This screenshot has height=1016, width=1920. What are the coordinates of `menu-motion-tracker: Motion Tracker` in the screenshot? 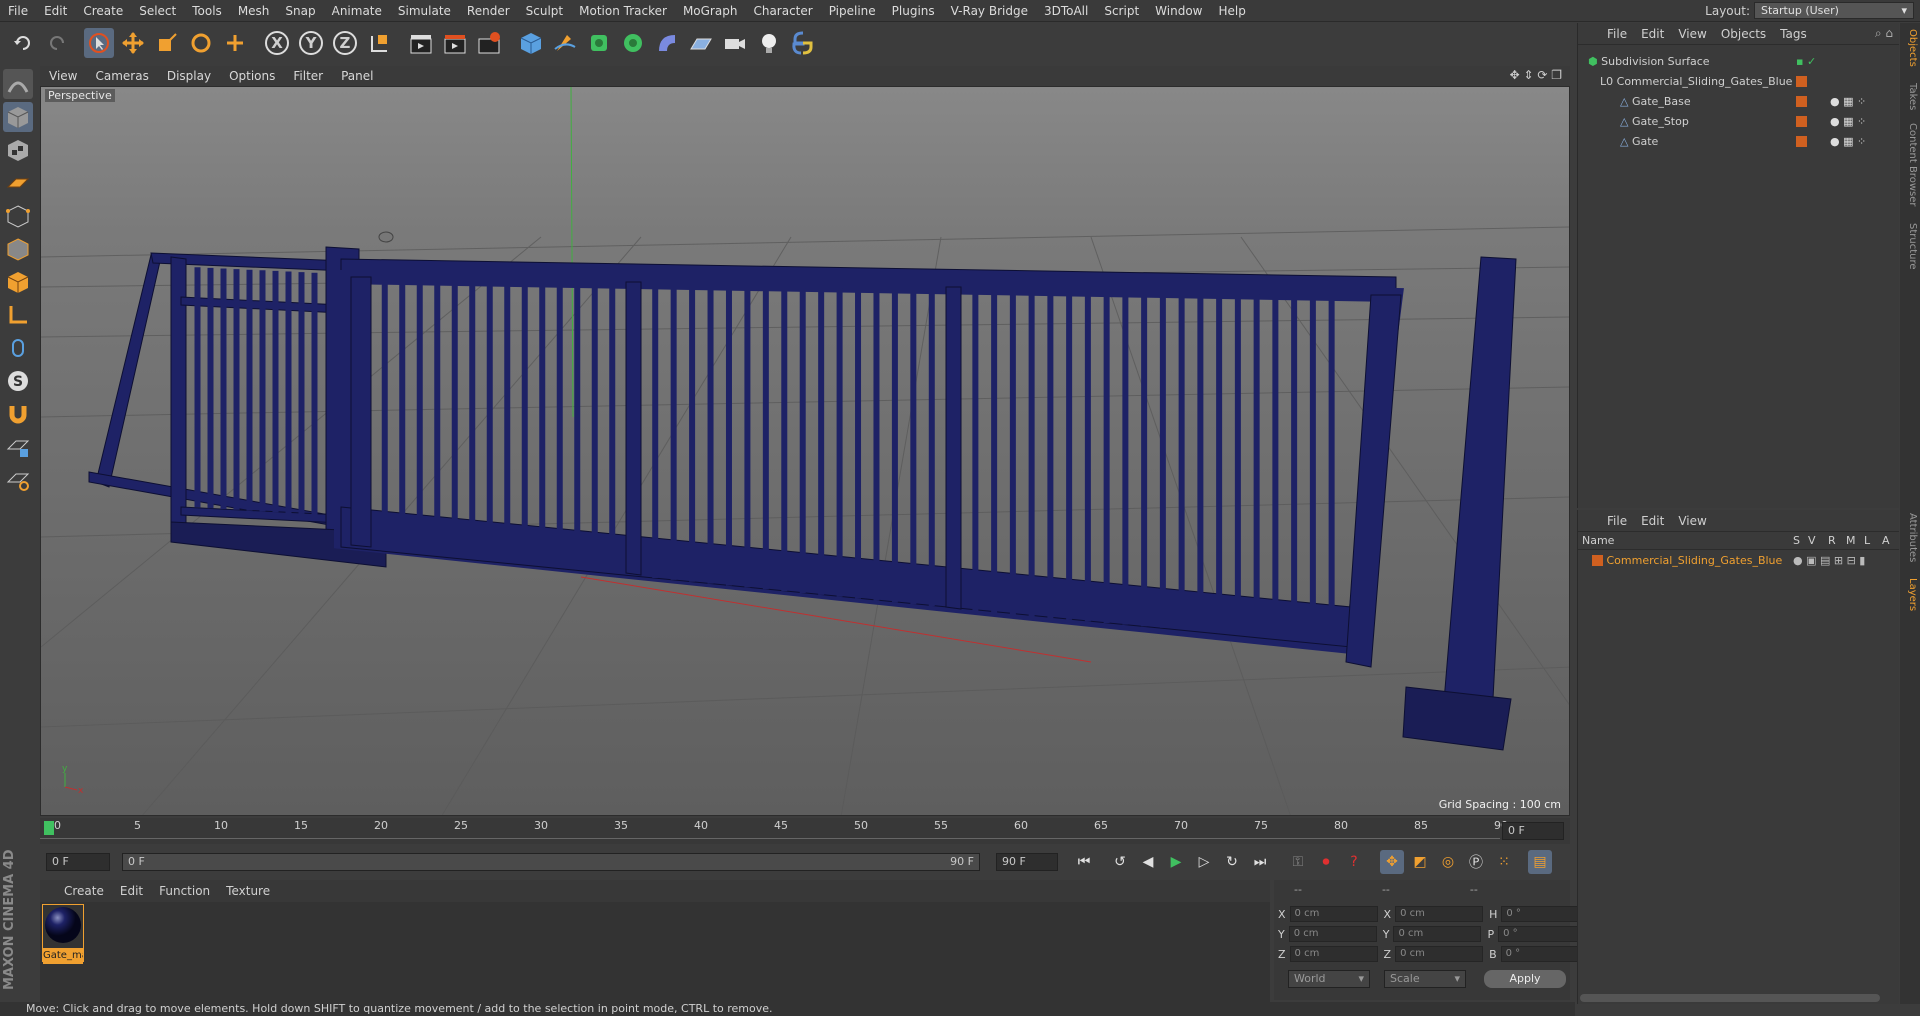 It's located at (623, 11).